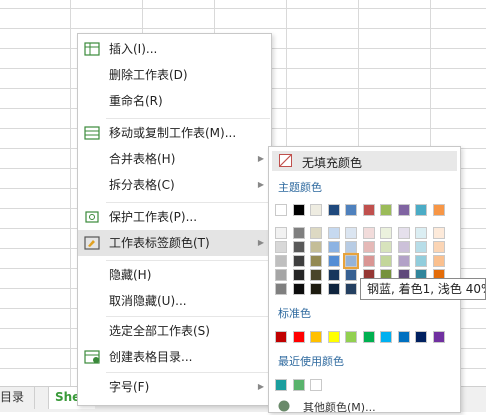 This screenshot has width=486, height=415. Describe the element at coordinates (142, 159) in the screenshot. I see `menu-item-label: 合并表格(H)` at that location.